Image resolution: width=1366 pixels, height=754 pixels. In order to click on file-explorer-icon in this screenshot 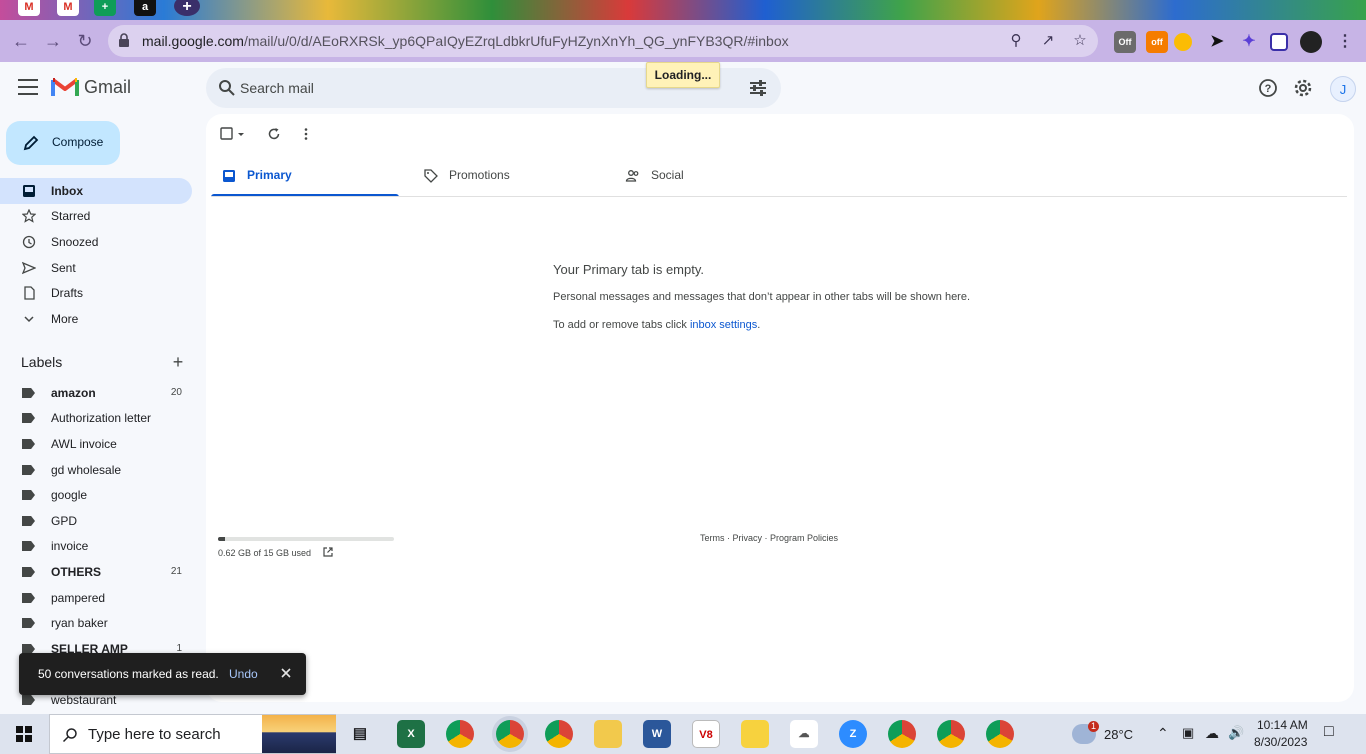, I will do `click(608, 734)`.